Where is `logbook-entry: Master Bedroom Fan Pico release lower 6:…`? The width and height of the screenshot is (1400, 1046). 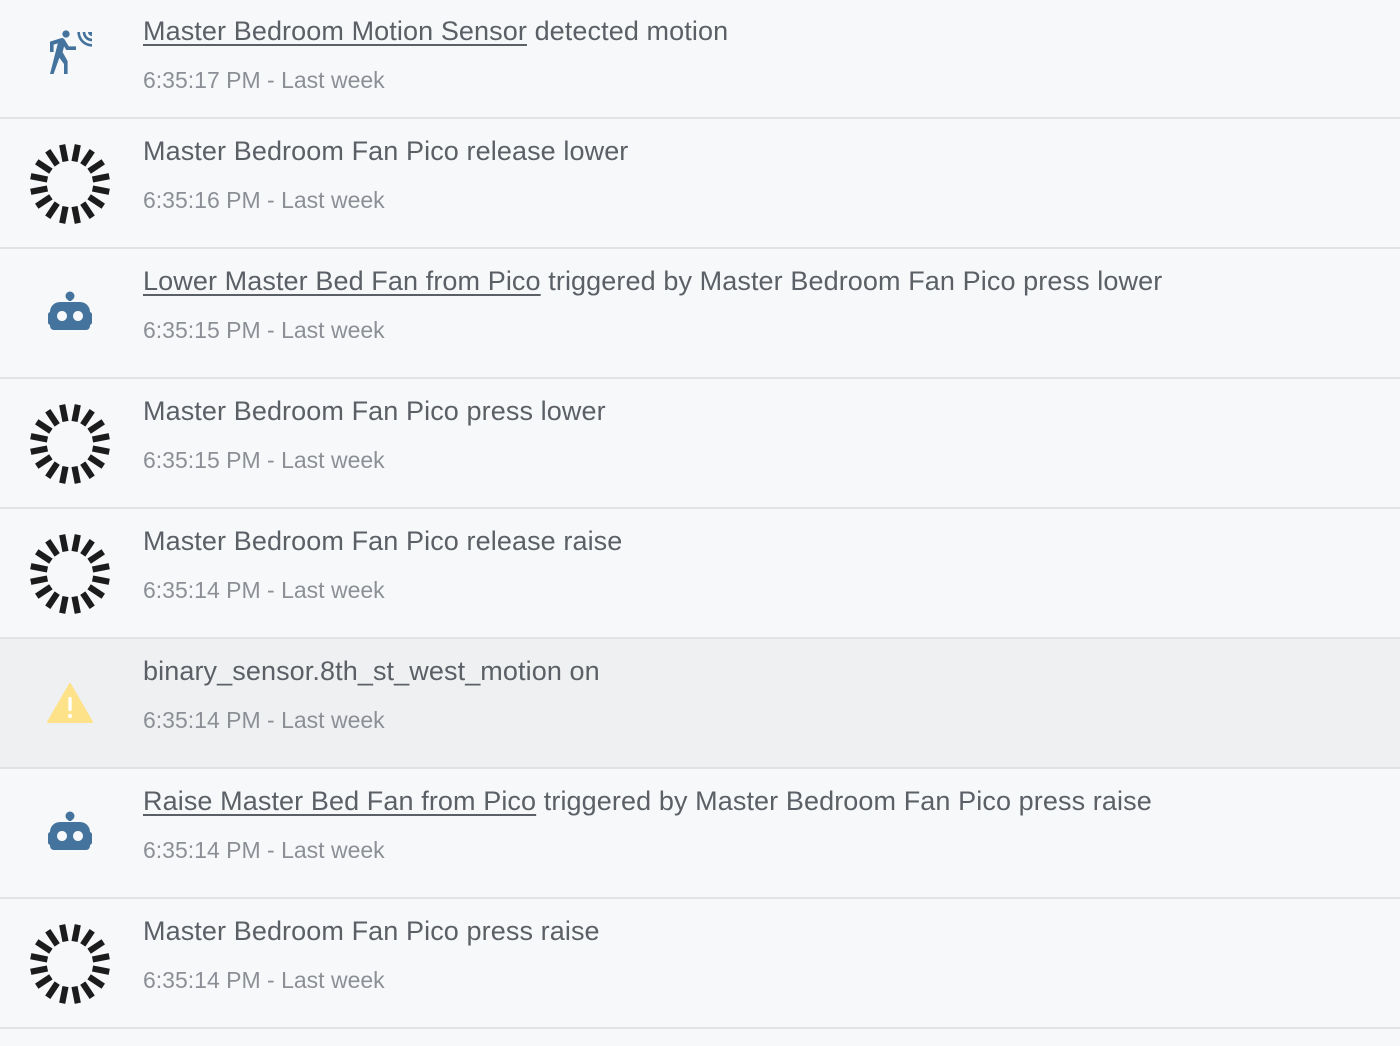
logbook-entry: Master Bedroom Fan Pico release lower 6:… is located at coordinates (700, 184).